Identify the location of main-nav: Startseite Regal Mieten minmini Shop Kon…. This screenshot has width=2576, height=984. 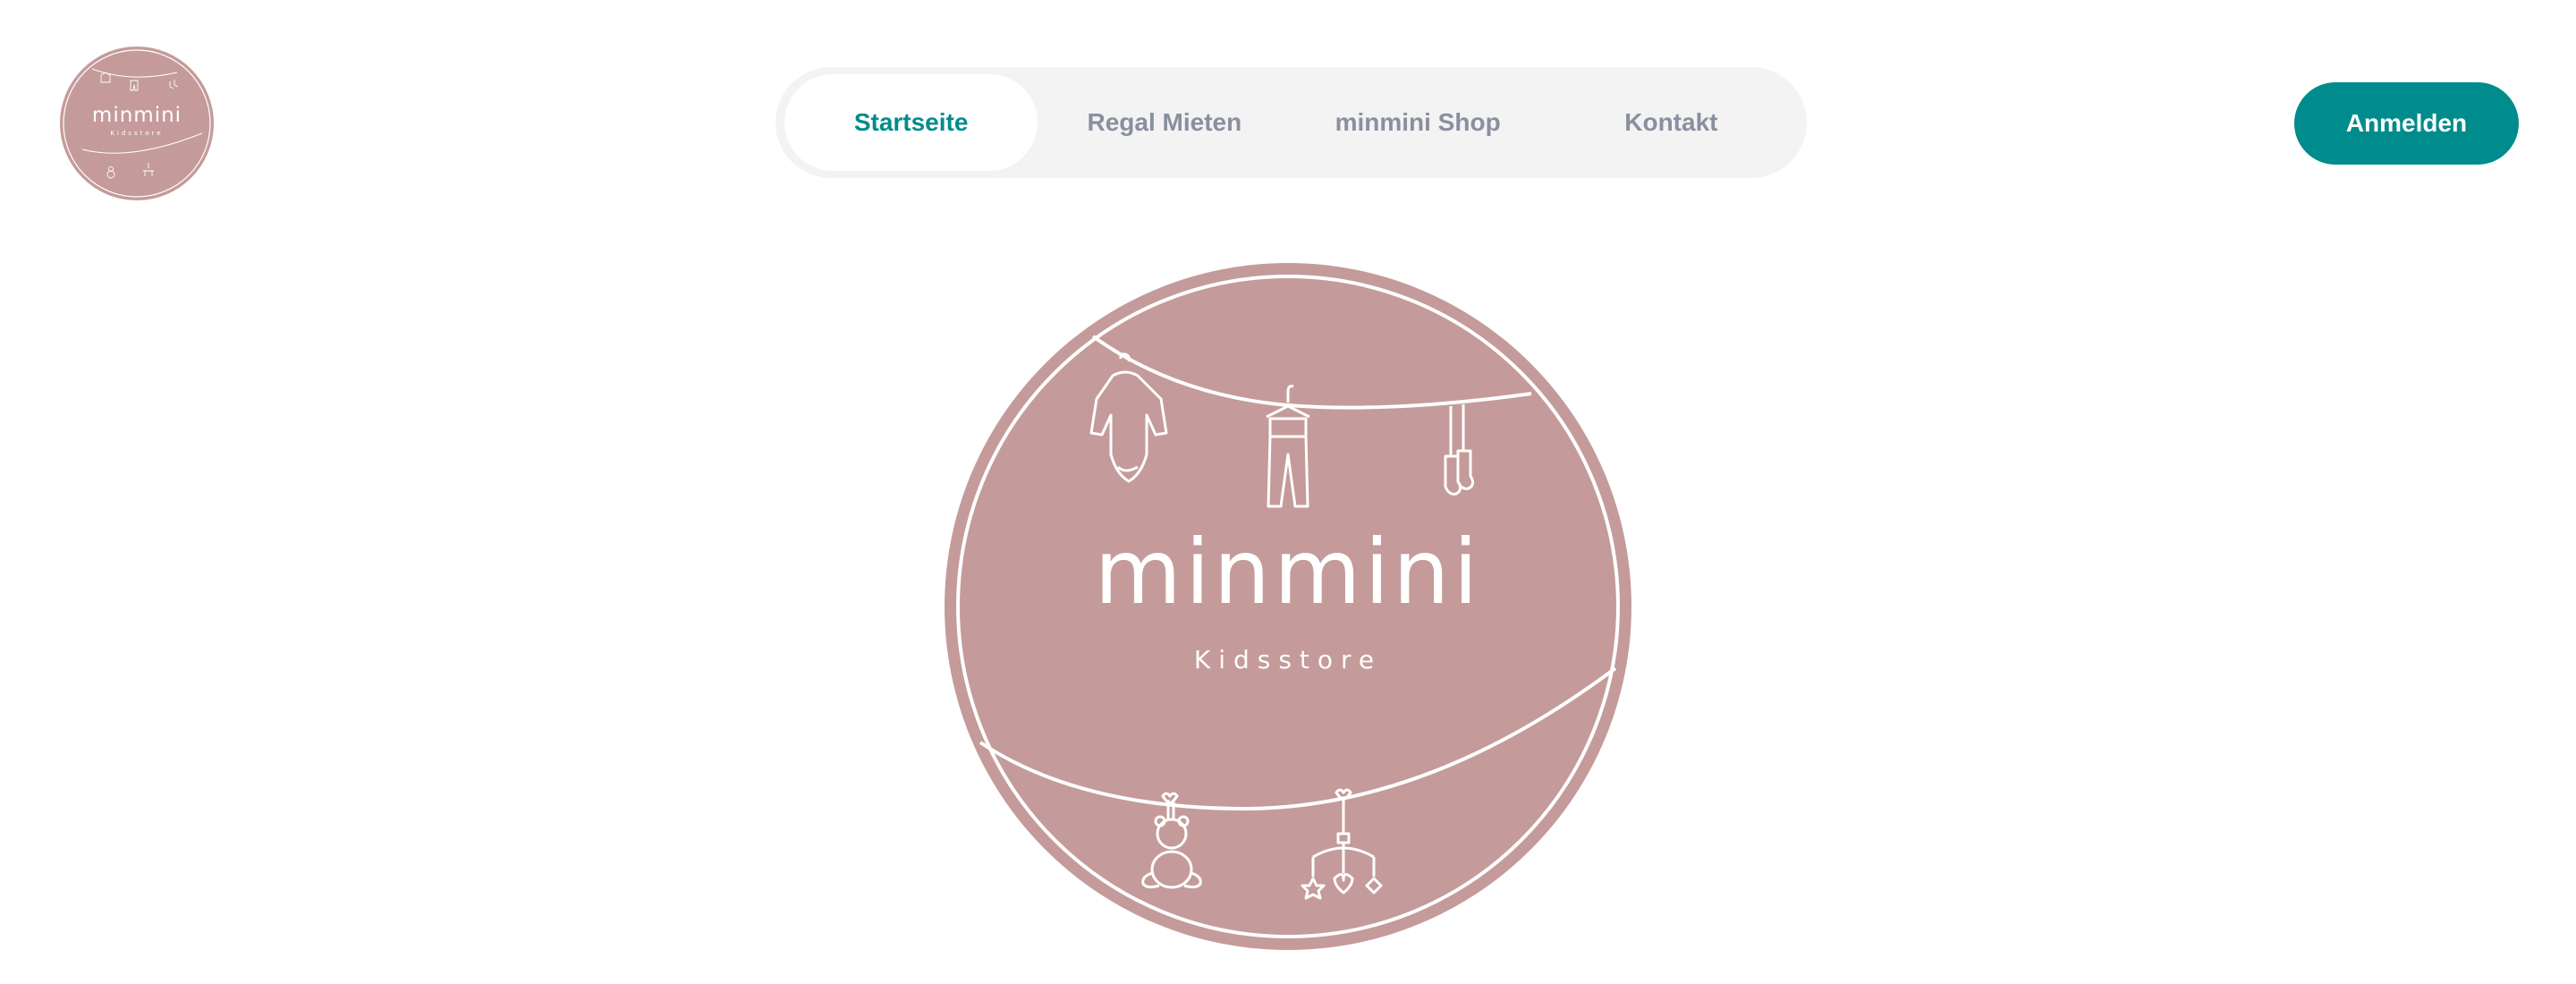
(1291, 122).